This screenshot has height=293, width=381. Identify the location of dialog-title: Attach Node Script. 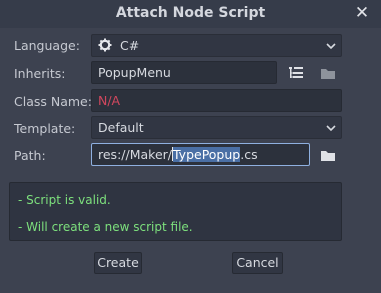
(190, 13).